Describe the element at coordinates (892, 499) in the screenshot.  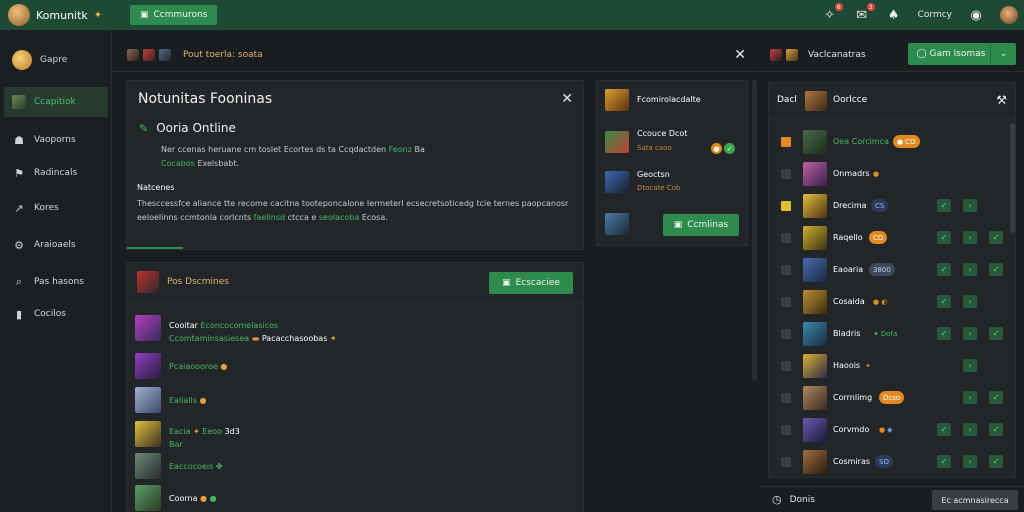
I see `right-footer: ◷ Donis Ec acmnasirecca` at that location.